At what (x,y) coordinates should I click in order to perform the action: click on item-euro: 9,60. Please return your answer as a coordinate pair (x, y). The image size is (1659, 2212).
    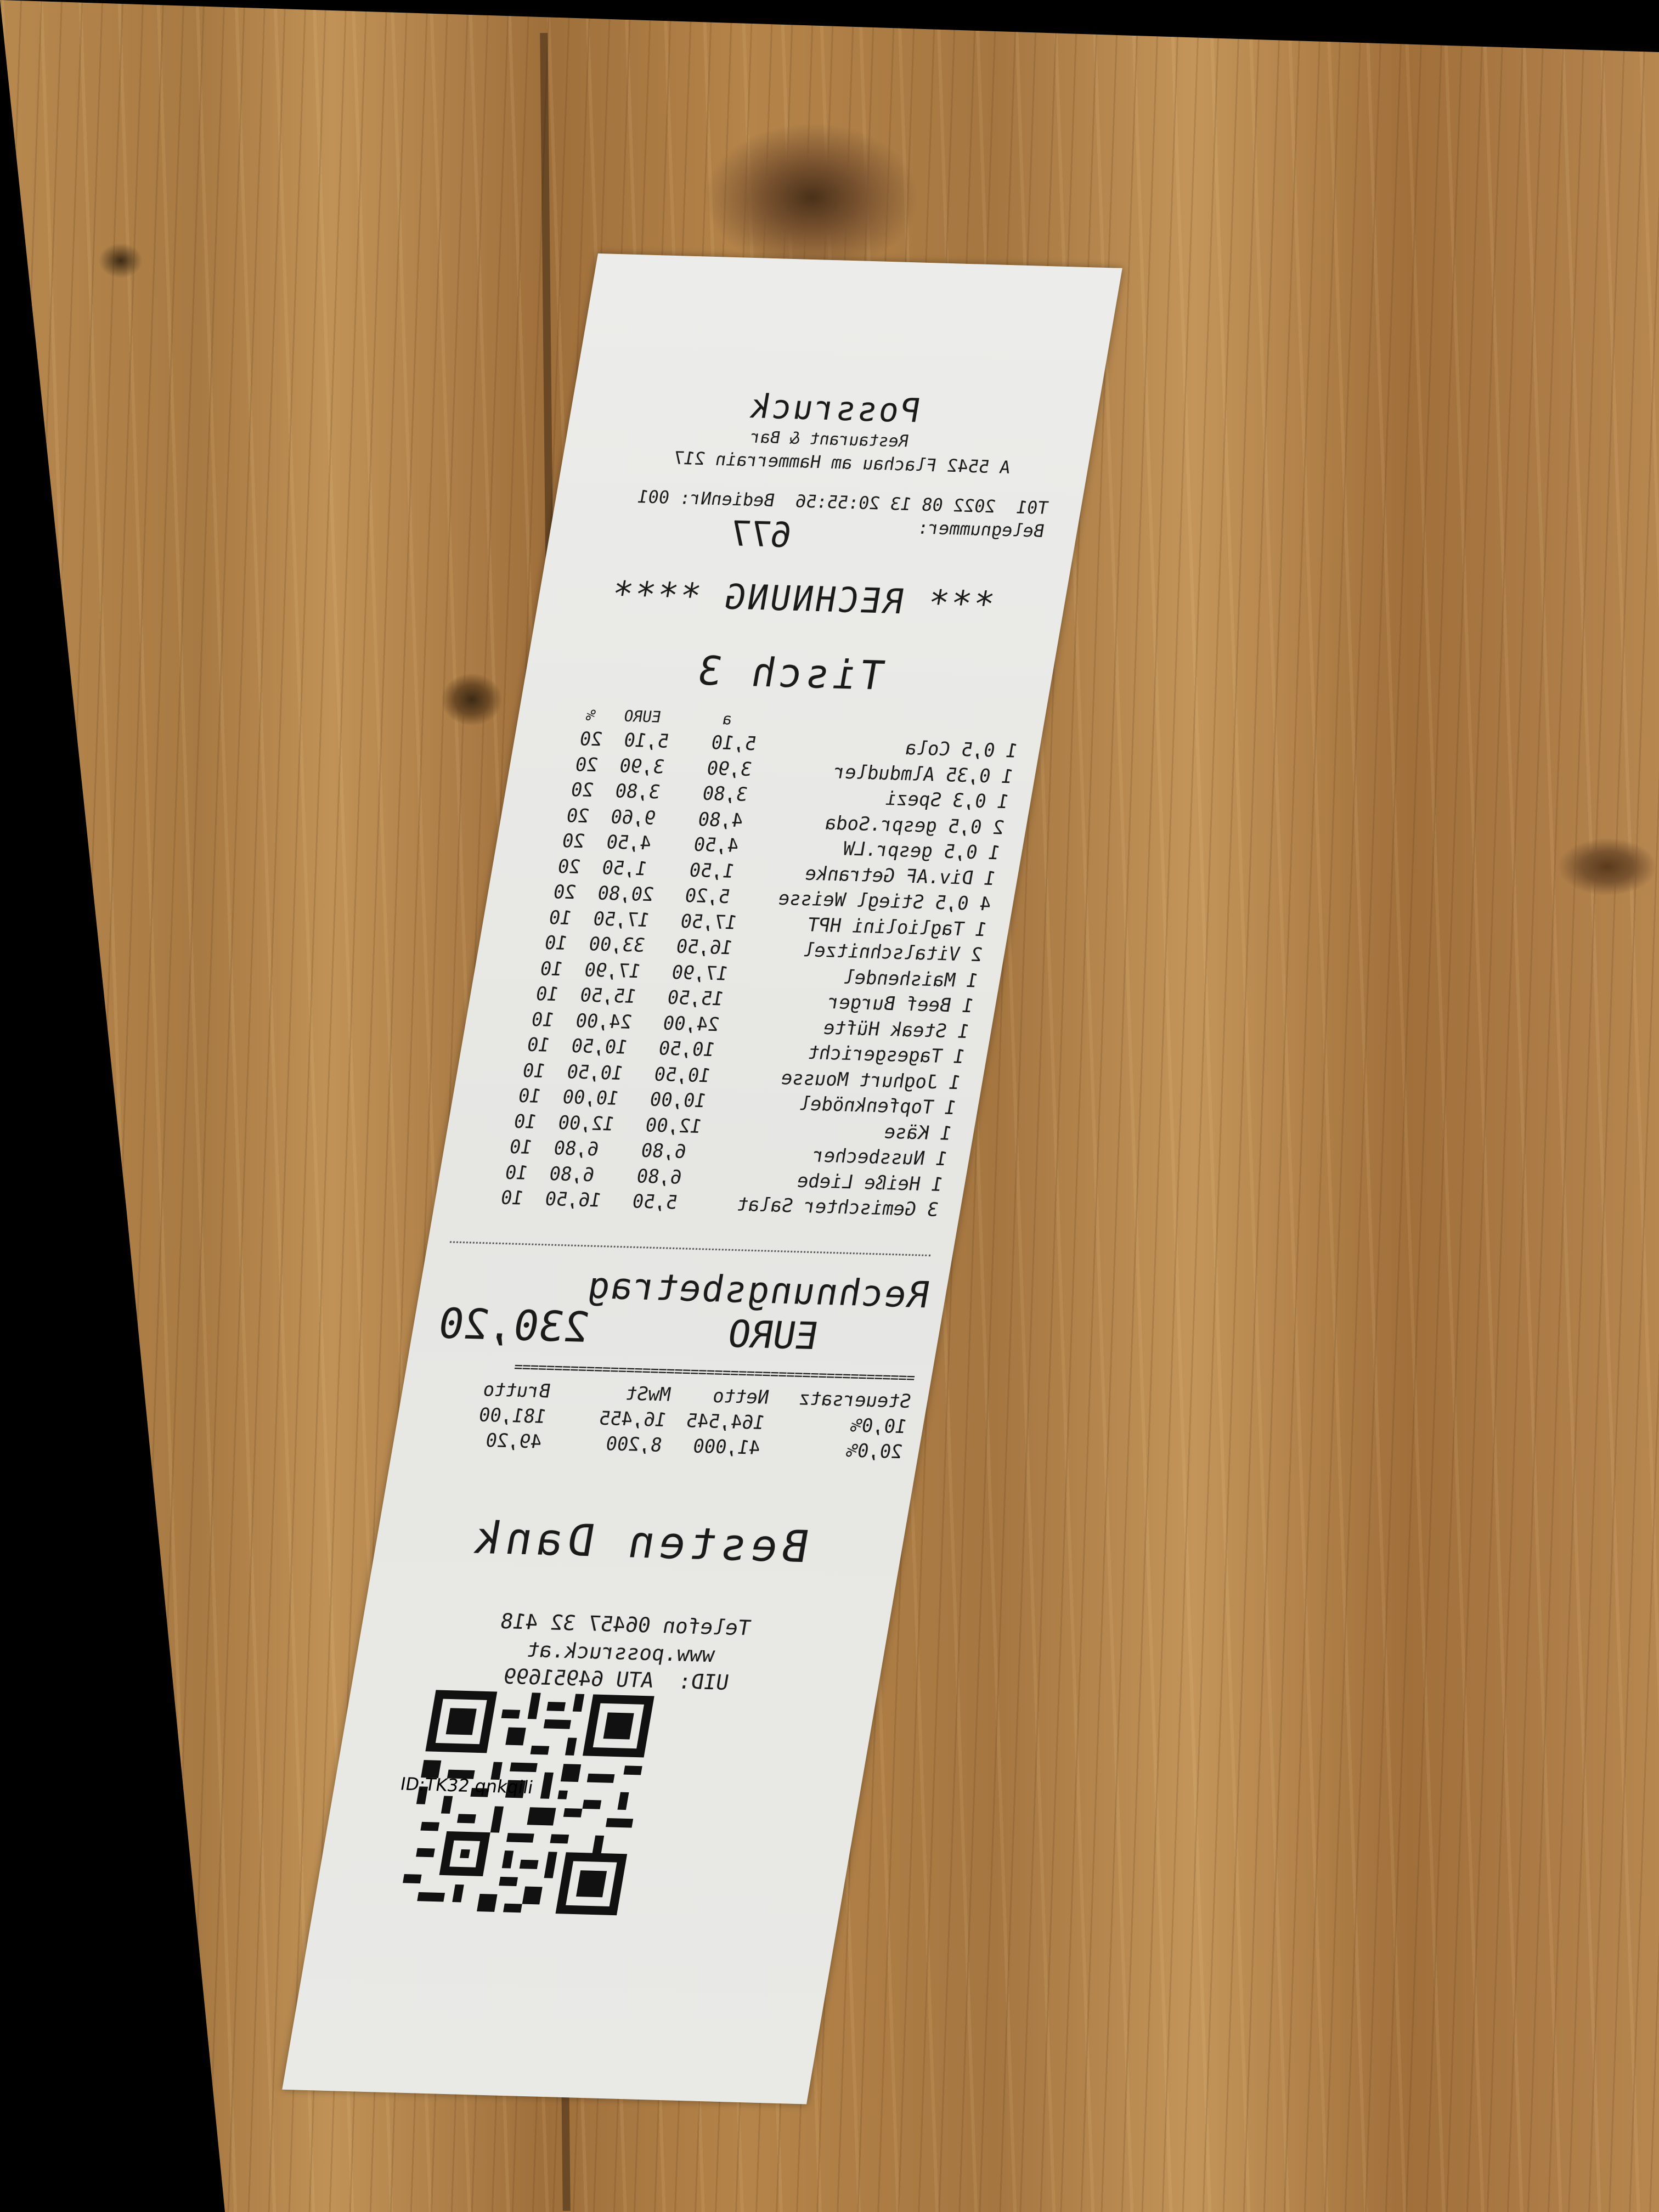
    Looking at the image, I should click on (634, 817).